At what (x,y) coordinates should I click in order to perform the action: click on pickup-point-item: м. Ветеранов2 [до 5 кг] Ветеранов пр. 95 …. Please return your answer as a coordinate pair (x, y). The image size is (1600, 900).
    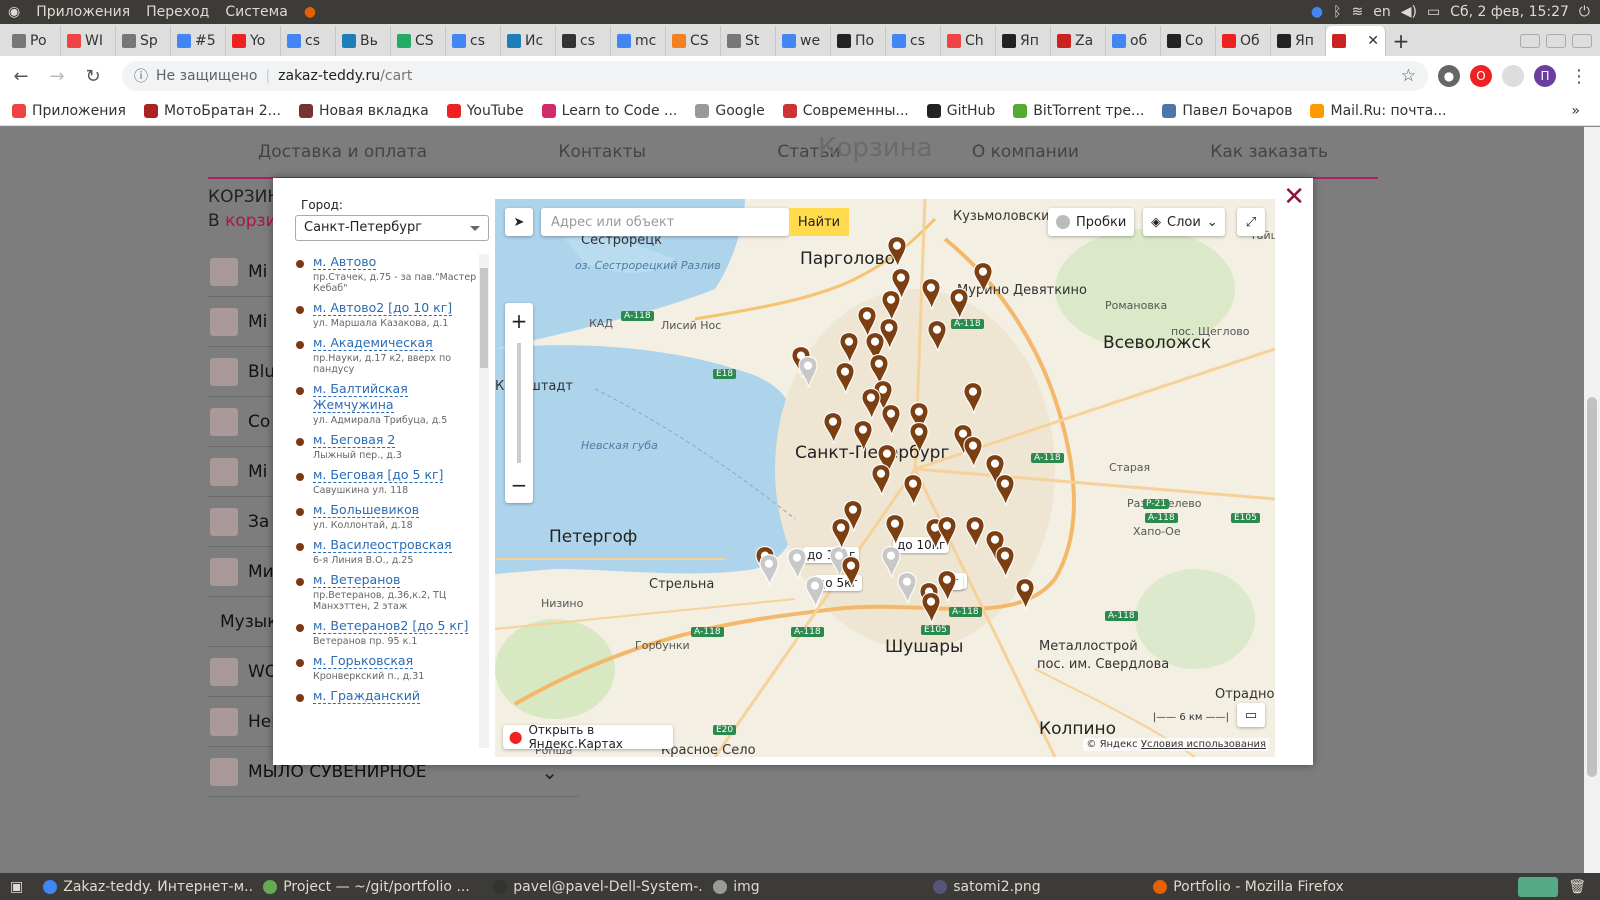
    Looking at the image, I should click on (391, 632).